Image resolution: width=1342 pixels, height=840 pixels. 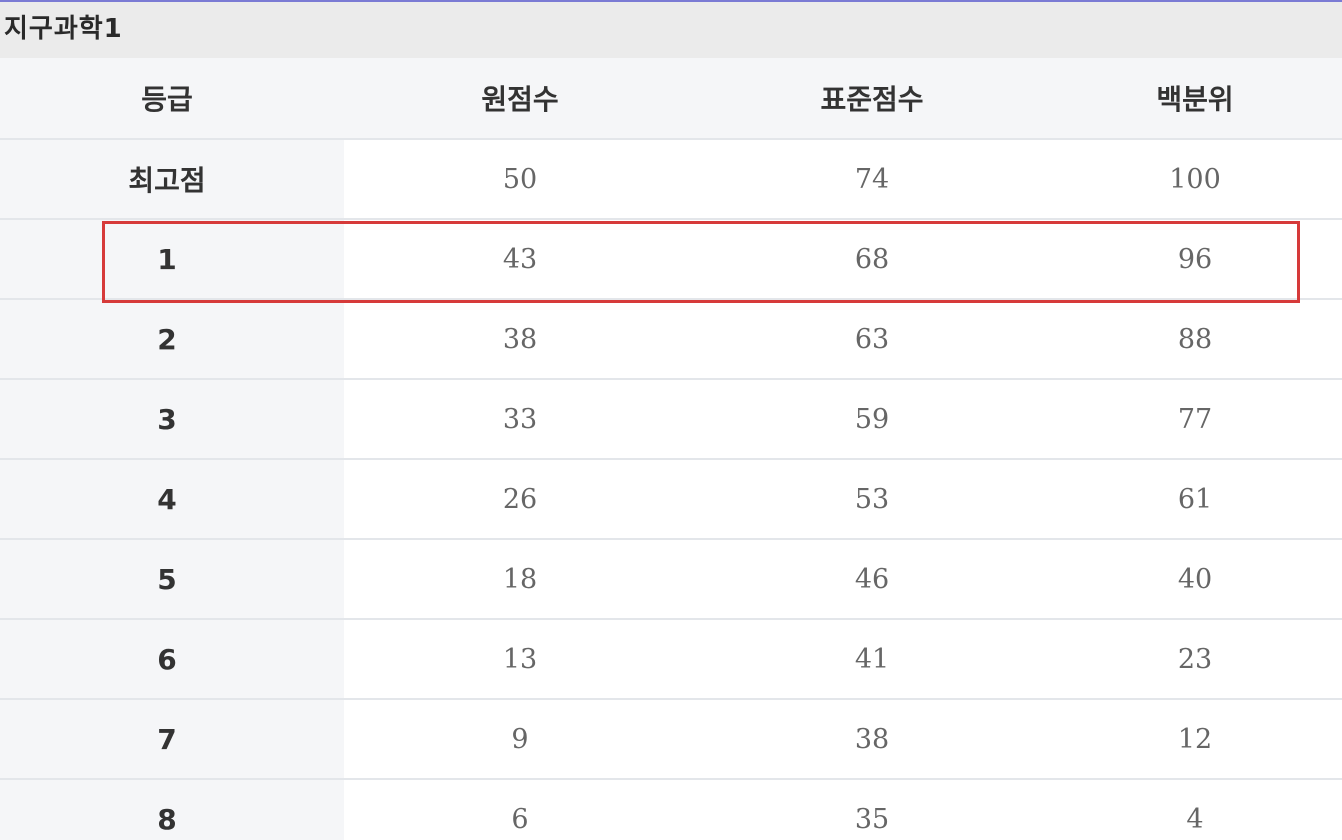 I want to click on percentile-cell: 12, so click(x=1195, y=739).